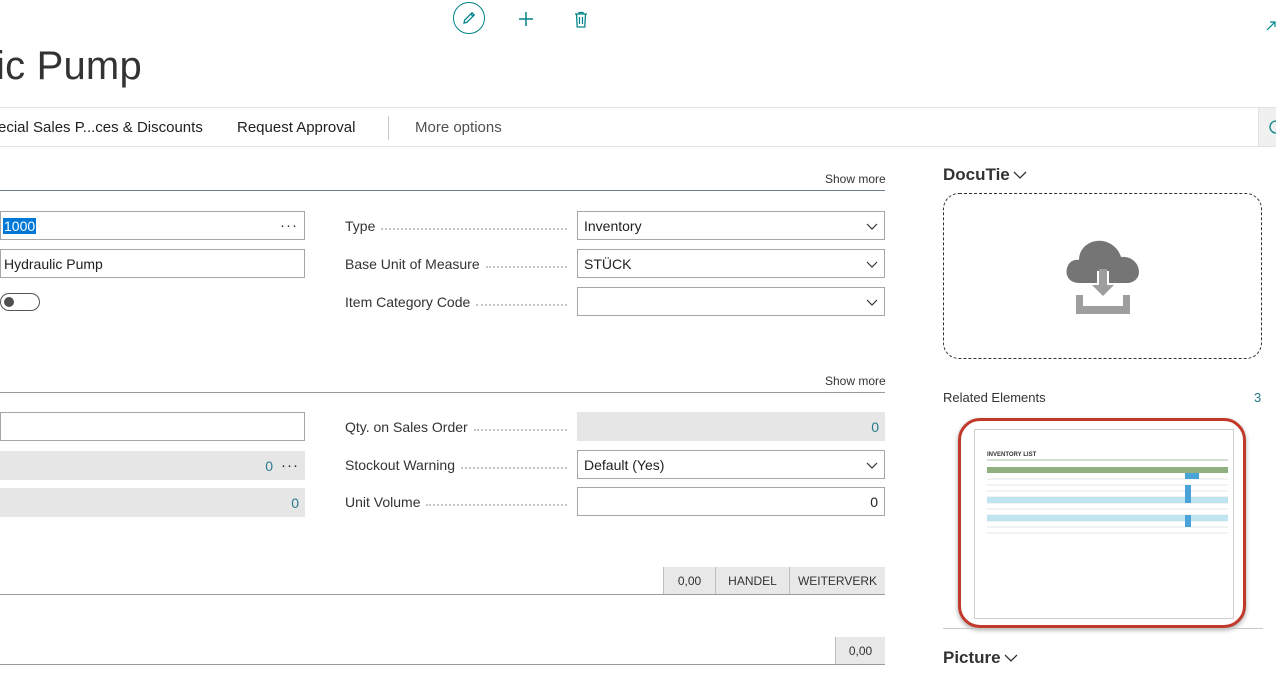 The height and width of the screenshot is (690, 1276). Describe the element at coordinates (689, 580) in the screenshot. I see `price-chip: 0,00` at that location.